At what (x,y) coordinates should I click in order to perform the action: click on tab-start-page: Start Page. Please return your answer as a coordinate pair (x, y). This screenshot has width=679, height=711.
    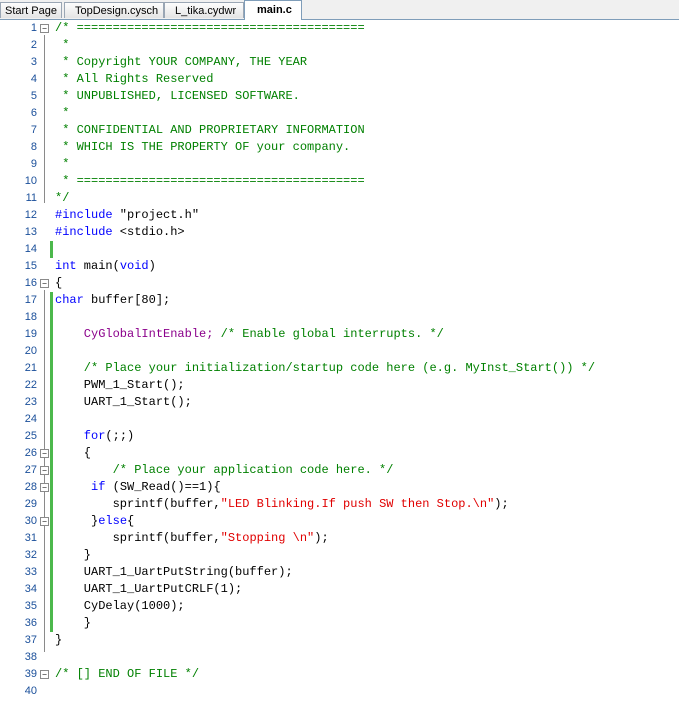
    Looking at the image, I should click on (31, 10).